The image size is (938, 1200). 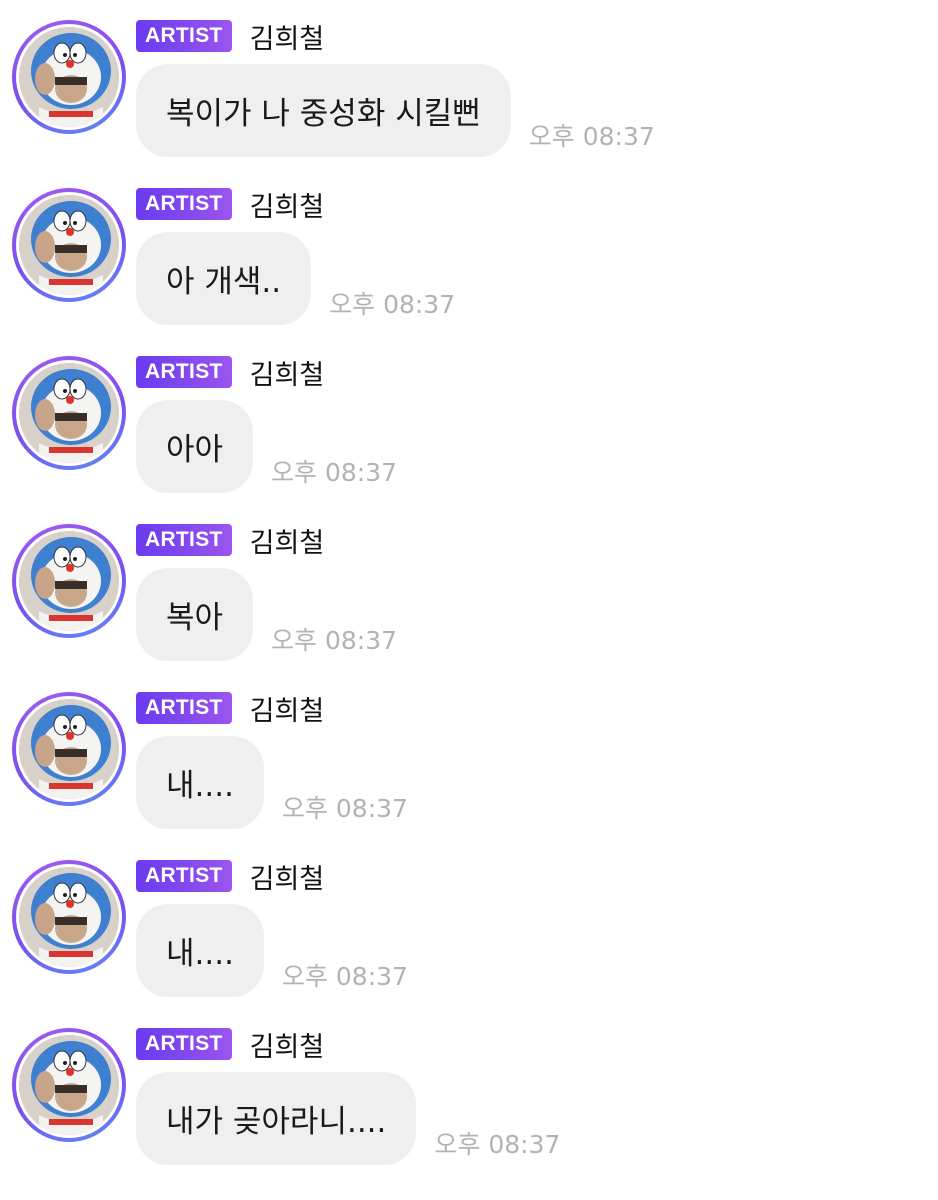 What do you see at coordinates (469, 252) in the screenshot?
I see `chat-message: ARTIST 김희철 아 개색.. 오후 08:37` at bounding box center [469, 252].